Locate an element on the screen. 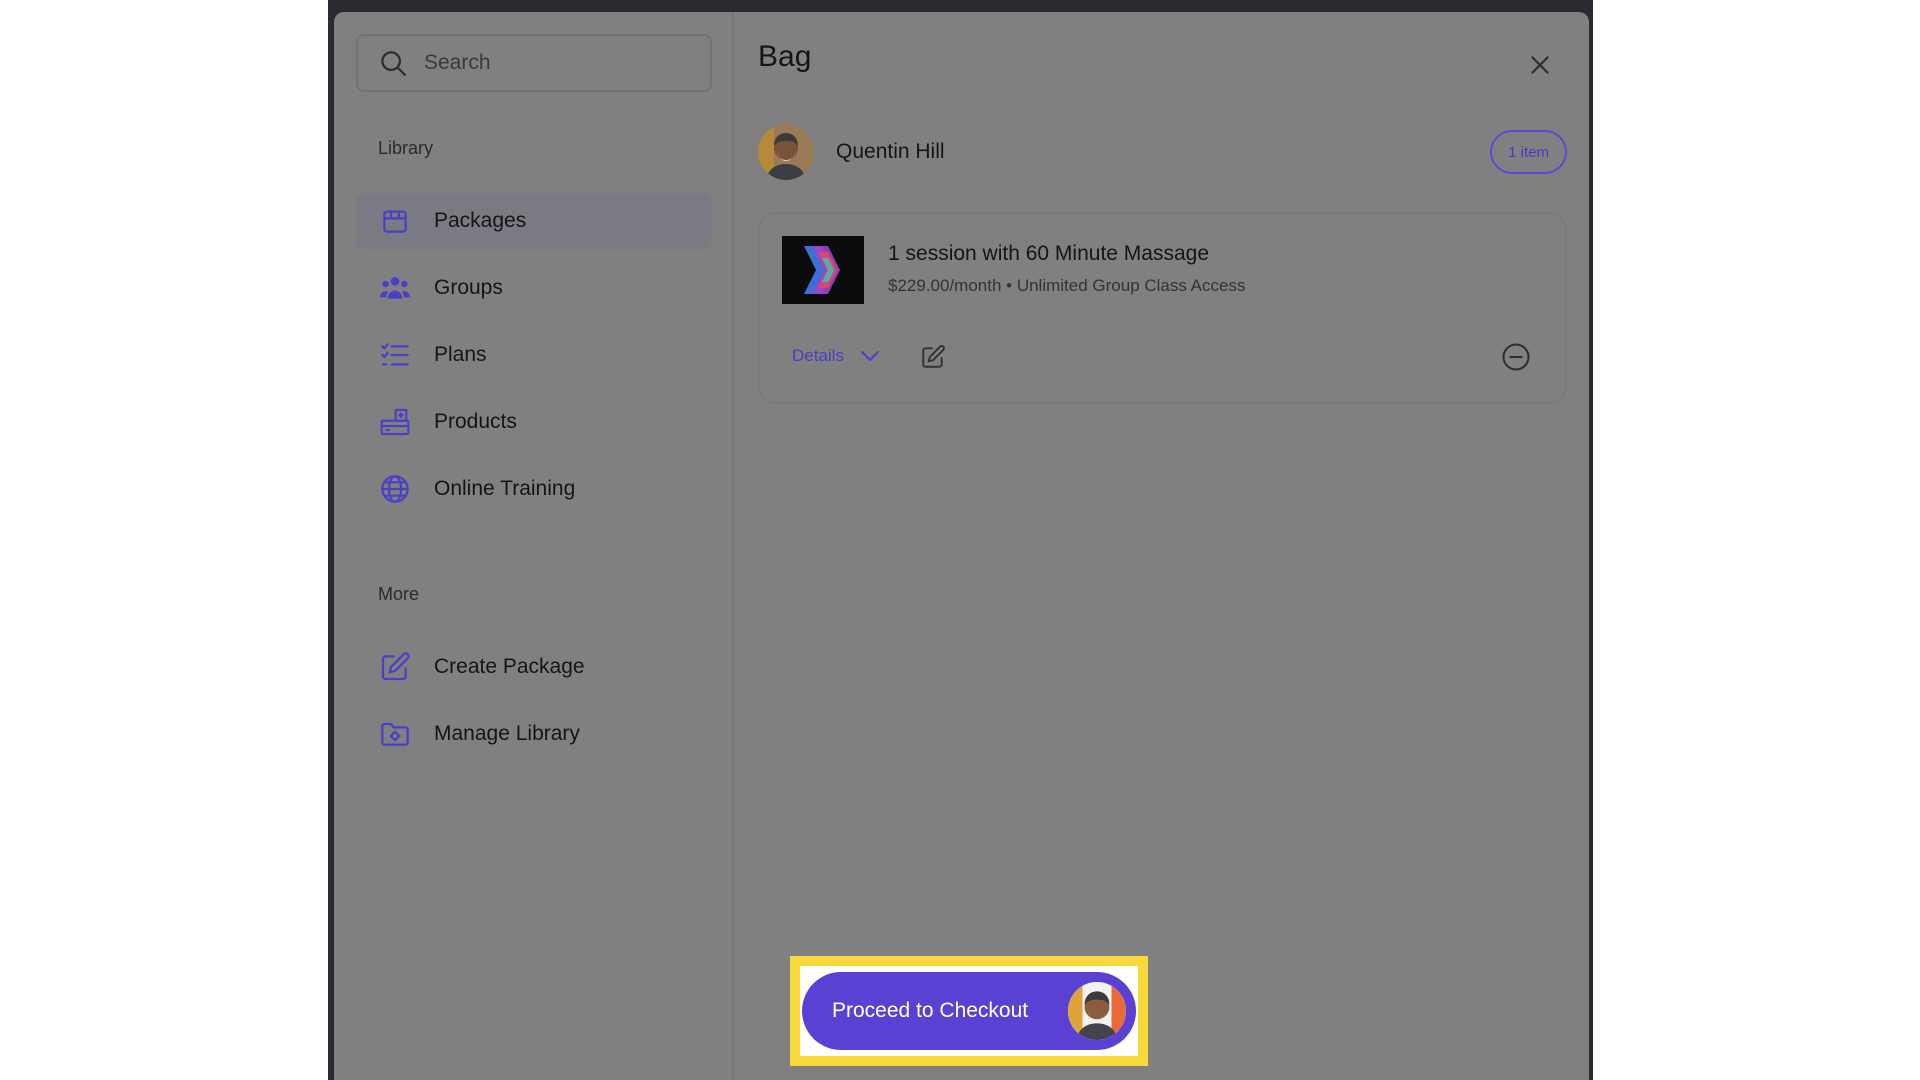  details-toggle: Details is located at coordinates (837, 356).